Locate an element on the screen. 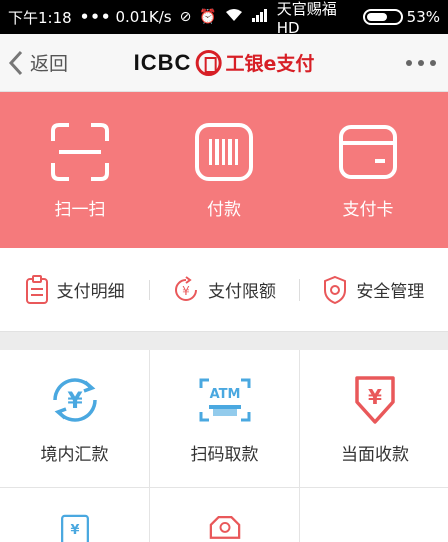 This screenshot has height=542, width=448. payment-details-link: 支付明细 is located at coordinates (74, 289).